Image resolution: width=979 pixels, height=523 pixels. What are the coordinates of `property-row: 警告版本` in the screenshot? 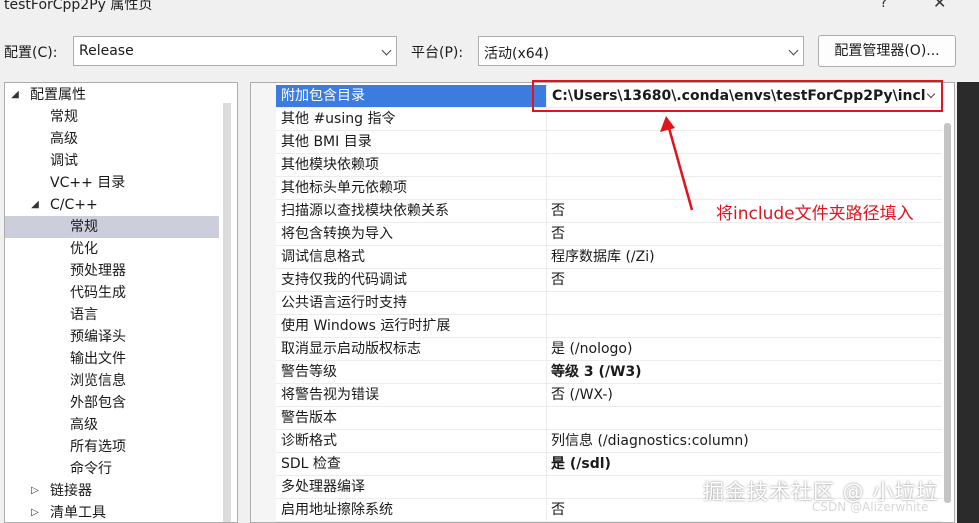 It's located at (609, 418).